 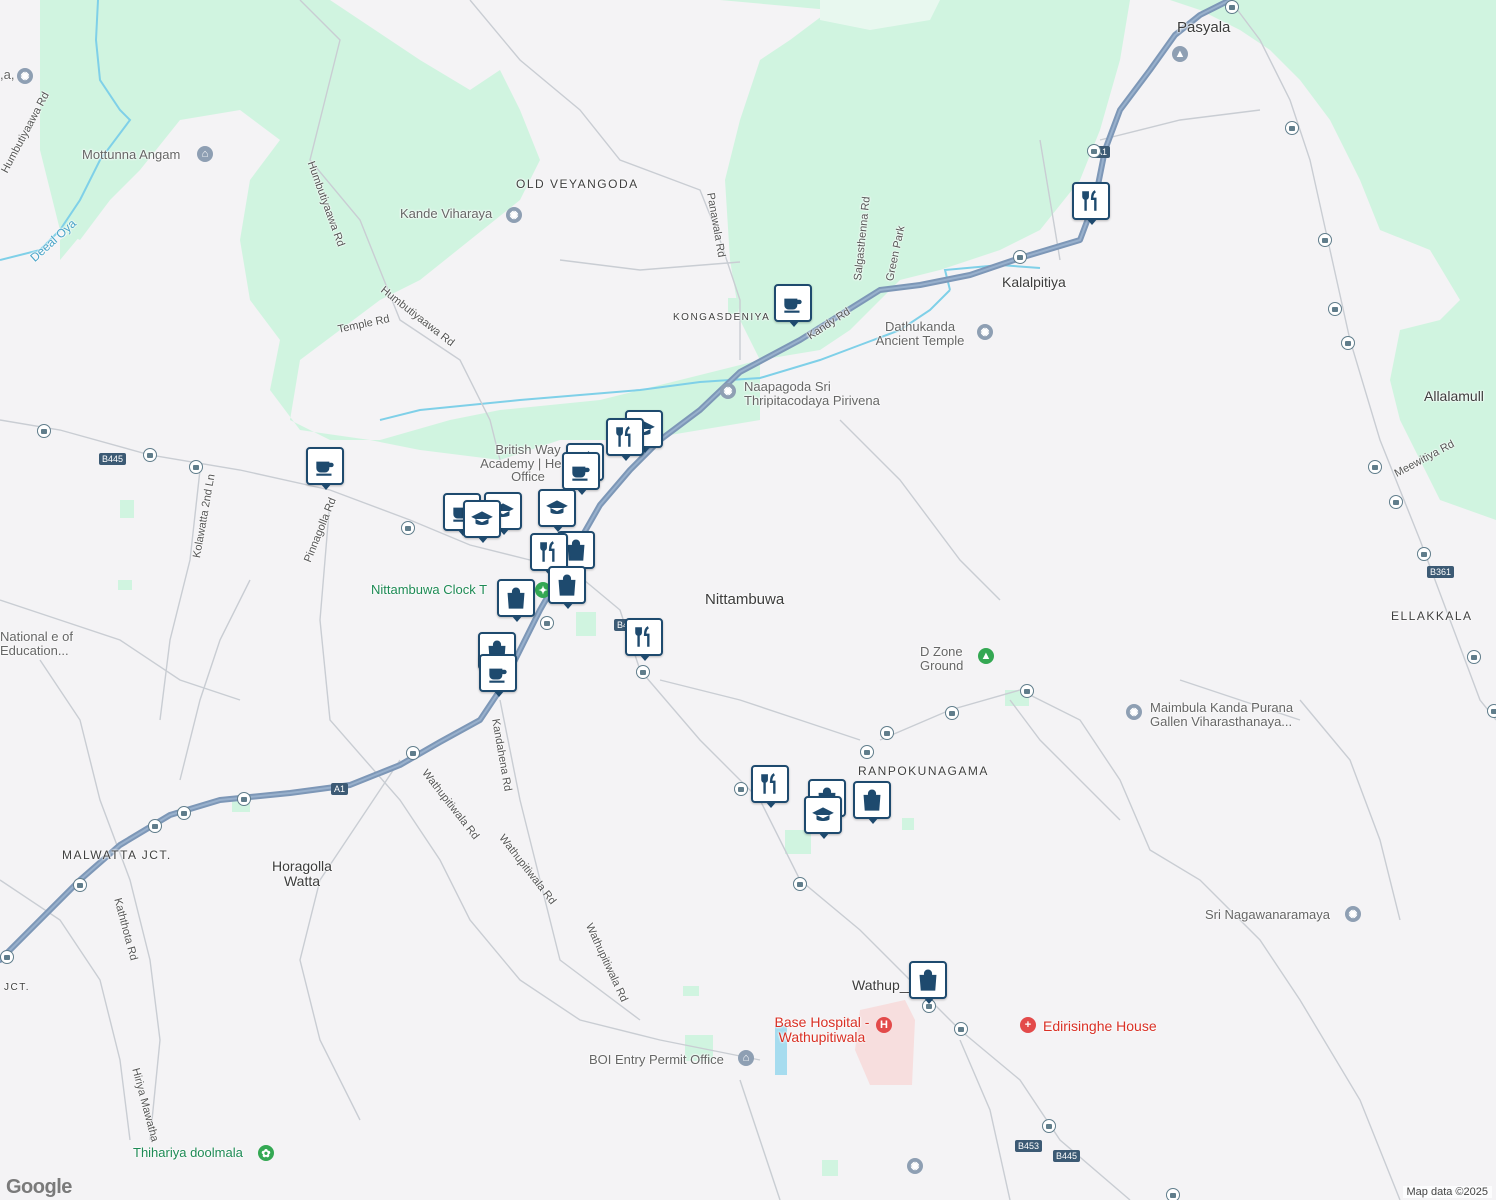 I want to click on school-icon, so click(x=823, y=814).